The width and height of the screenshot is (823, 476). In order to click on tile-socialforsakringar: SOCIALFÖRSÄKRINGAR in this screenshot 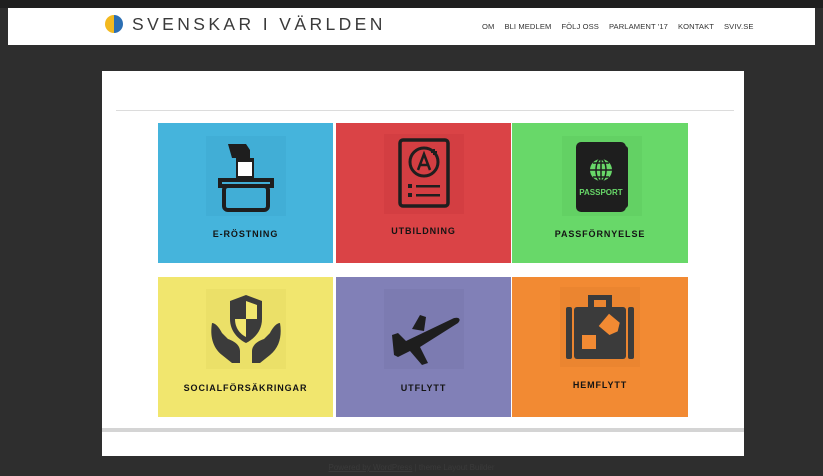, I will do `click(245, 347)`.